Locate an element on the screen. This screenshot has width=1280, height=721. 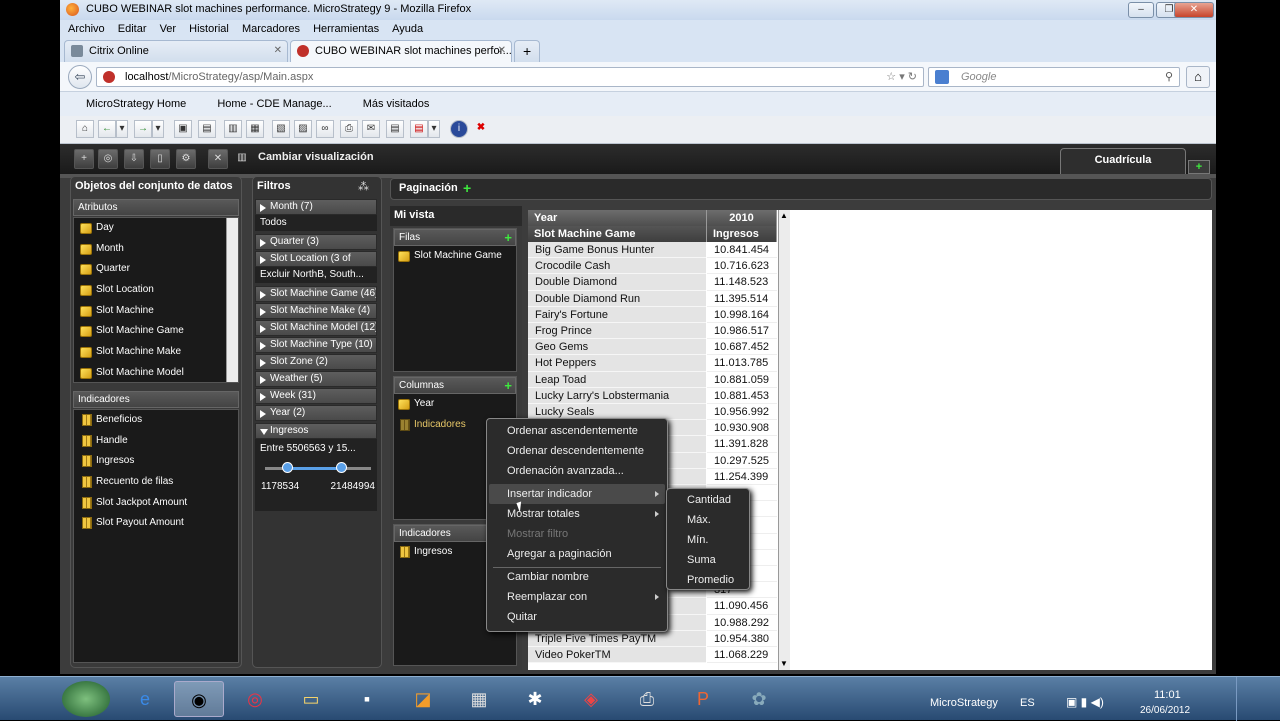
filter-slot-location: Slot Location (3 of is located at coordinates (316, 259).